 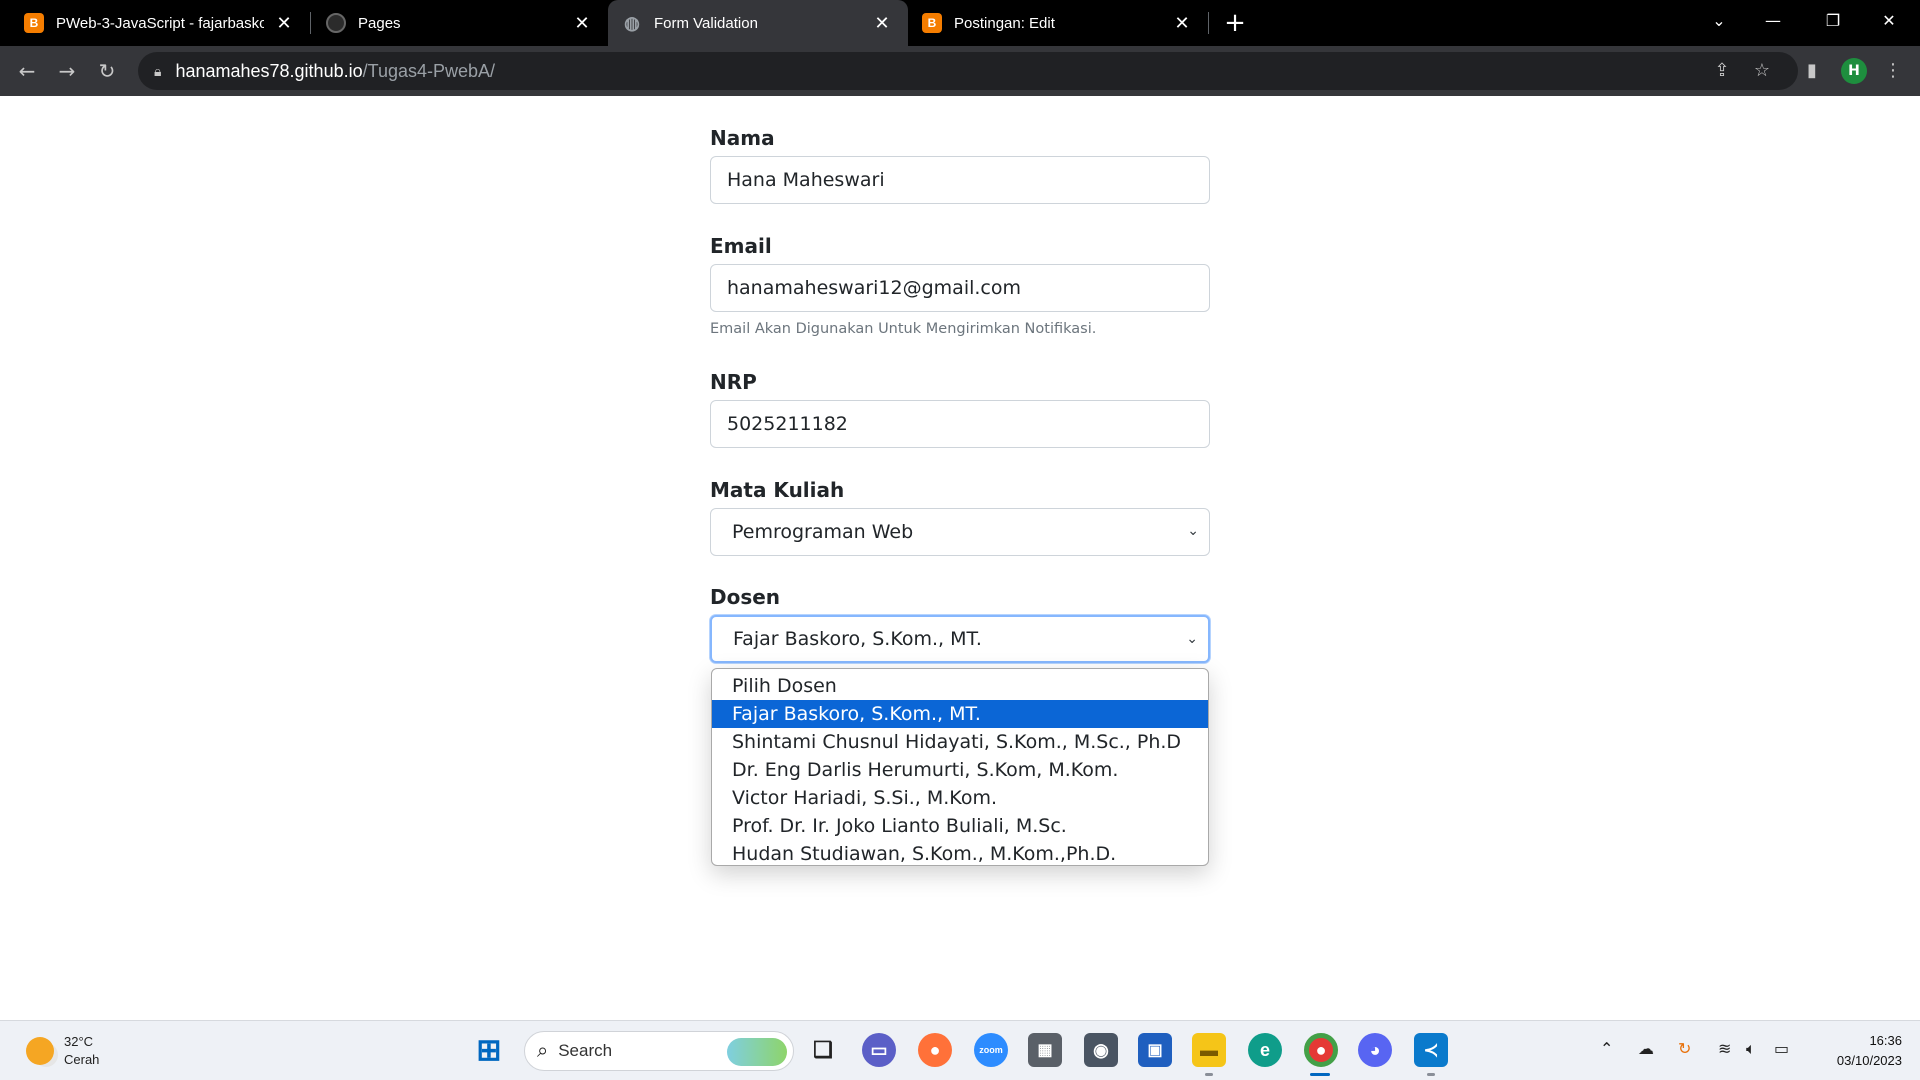 What do you see at coordinates (1684, 1048) in the screenshot?
I see `sync-icon: ↻` at bounding box center [1684, 1048].